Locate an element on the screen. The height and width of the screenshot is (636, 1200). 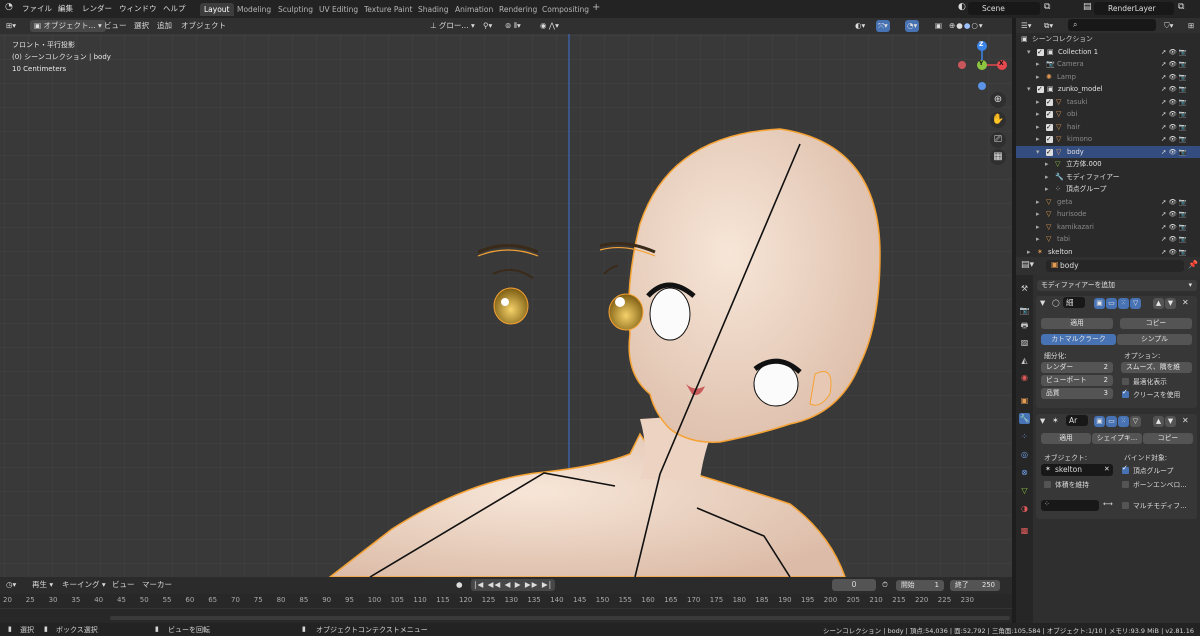
pivot-icon: ⚲▾ is located at coordinates (487, 26).